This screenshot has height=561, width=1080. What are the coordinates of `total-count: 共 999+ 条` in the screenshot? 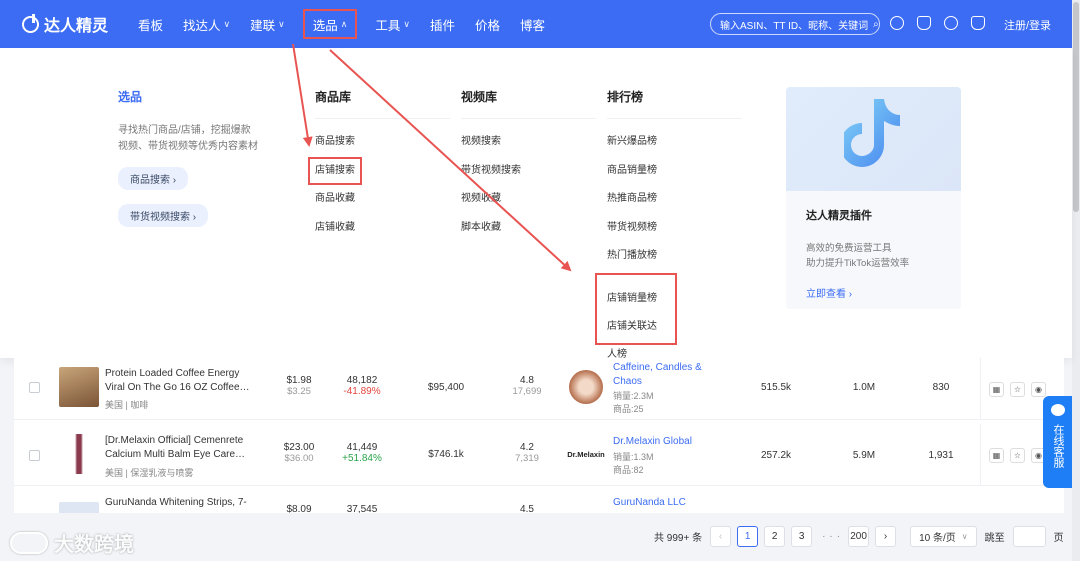 It's located at (678, 538).